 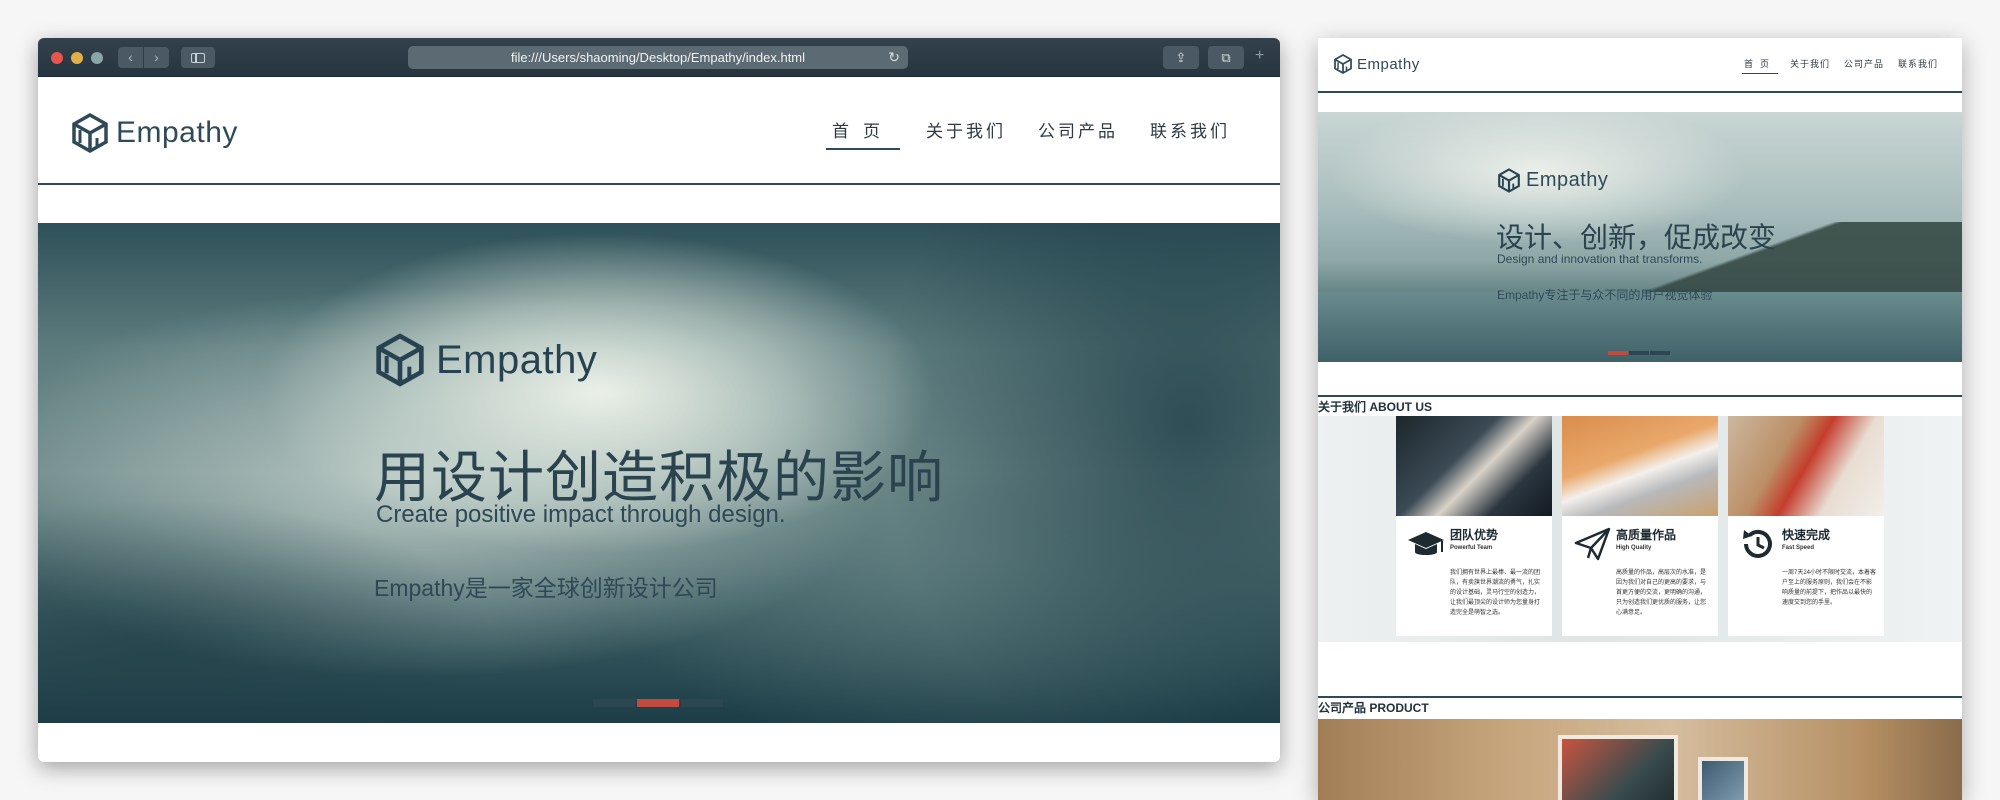 I want to click on preview-hero-subtitle: Design and innovation that transforms., so click(x=1600, y=259).